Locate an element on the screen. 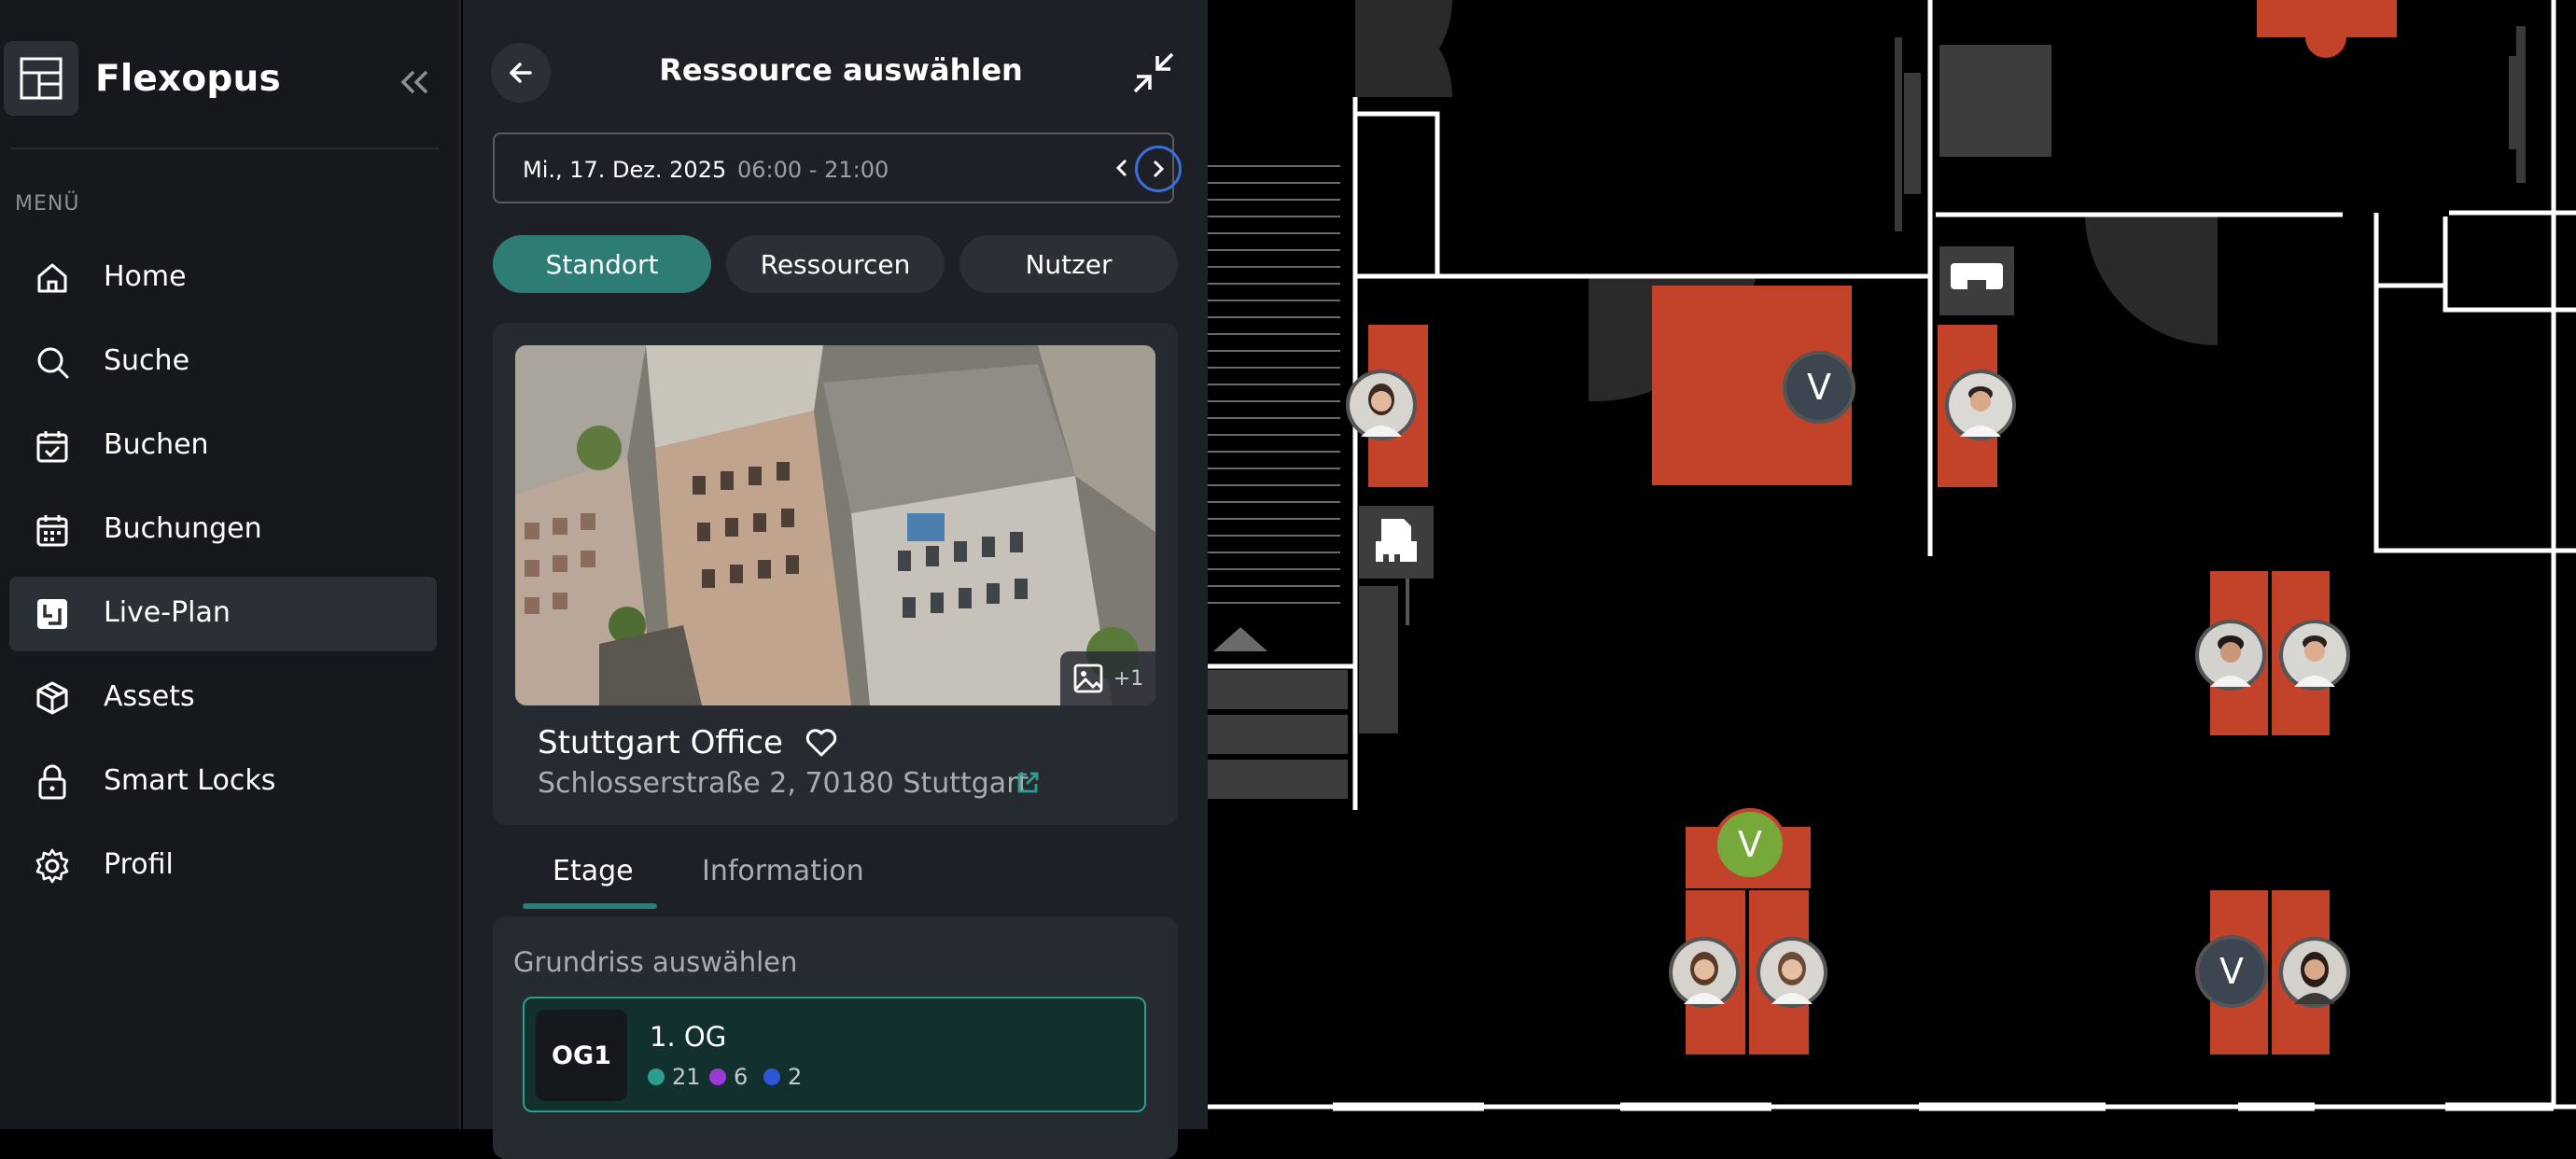 This screenshot has height=1159, width=2576. date-value: Mi., 17. Dez. 2025 is located at coordinates (625, 170).